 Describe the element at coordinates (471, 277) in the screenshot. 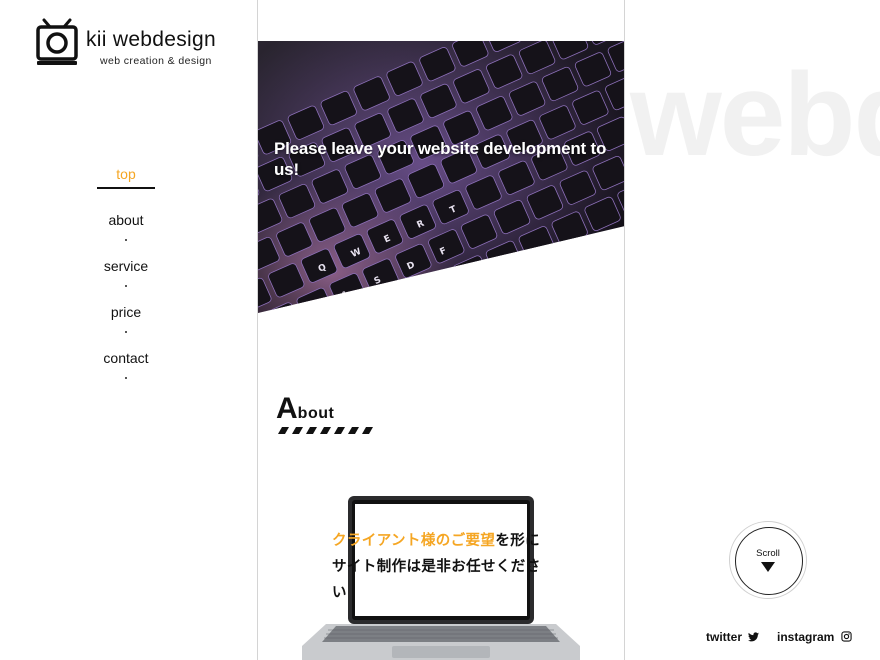

I see `svg-text: V` at that location.